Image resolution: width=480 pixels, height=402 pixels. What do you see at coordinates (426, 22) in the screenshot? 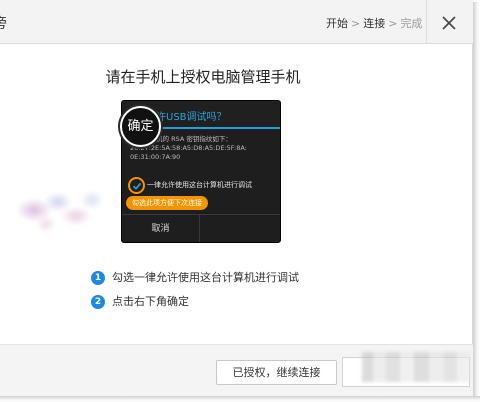
I see `title-divider` at bounding box center [426, 22].